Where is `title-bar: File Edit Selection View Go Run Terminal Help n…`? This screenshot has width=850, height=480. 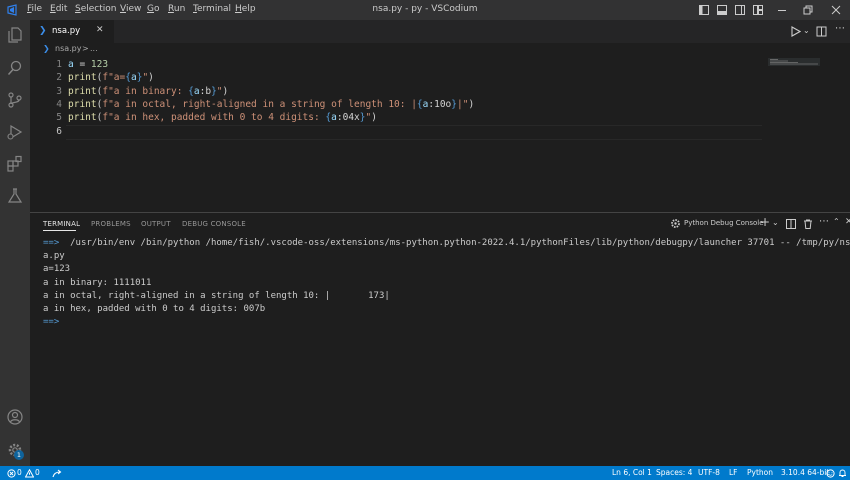 title-bar: File Edit Selection View Go Run Terminal Help n… is located at coordinates (425, 10).